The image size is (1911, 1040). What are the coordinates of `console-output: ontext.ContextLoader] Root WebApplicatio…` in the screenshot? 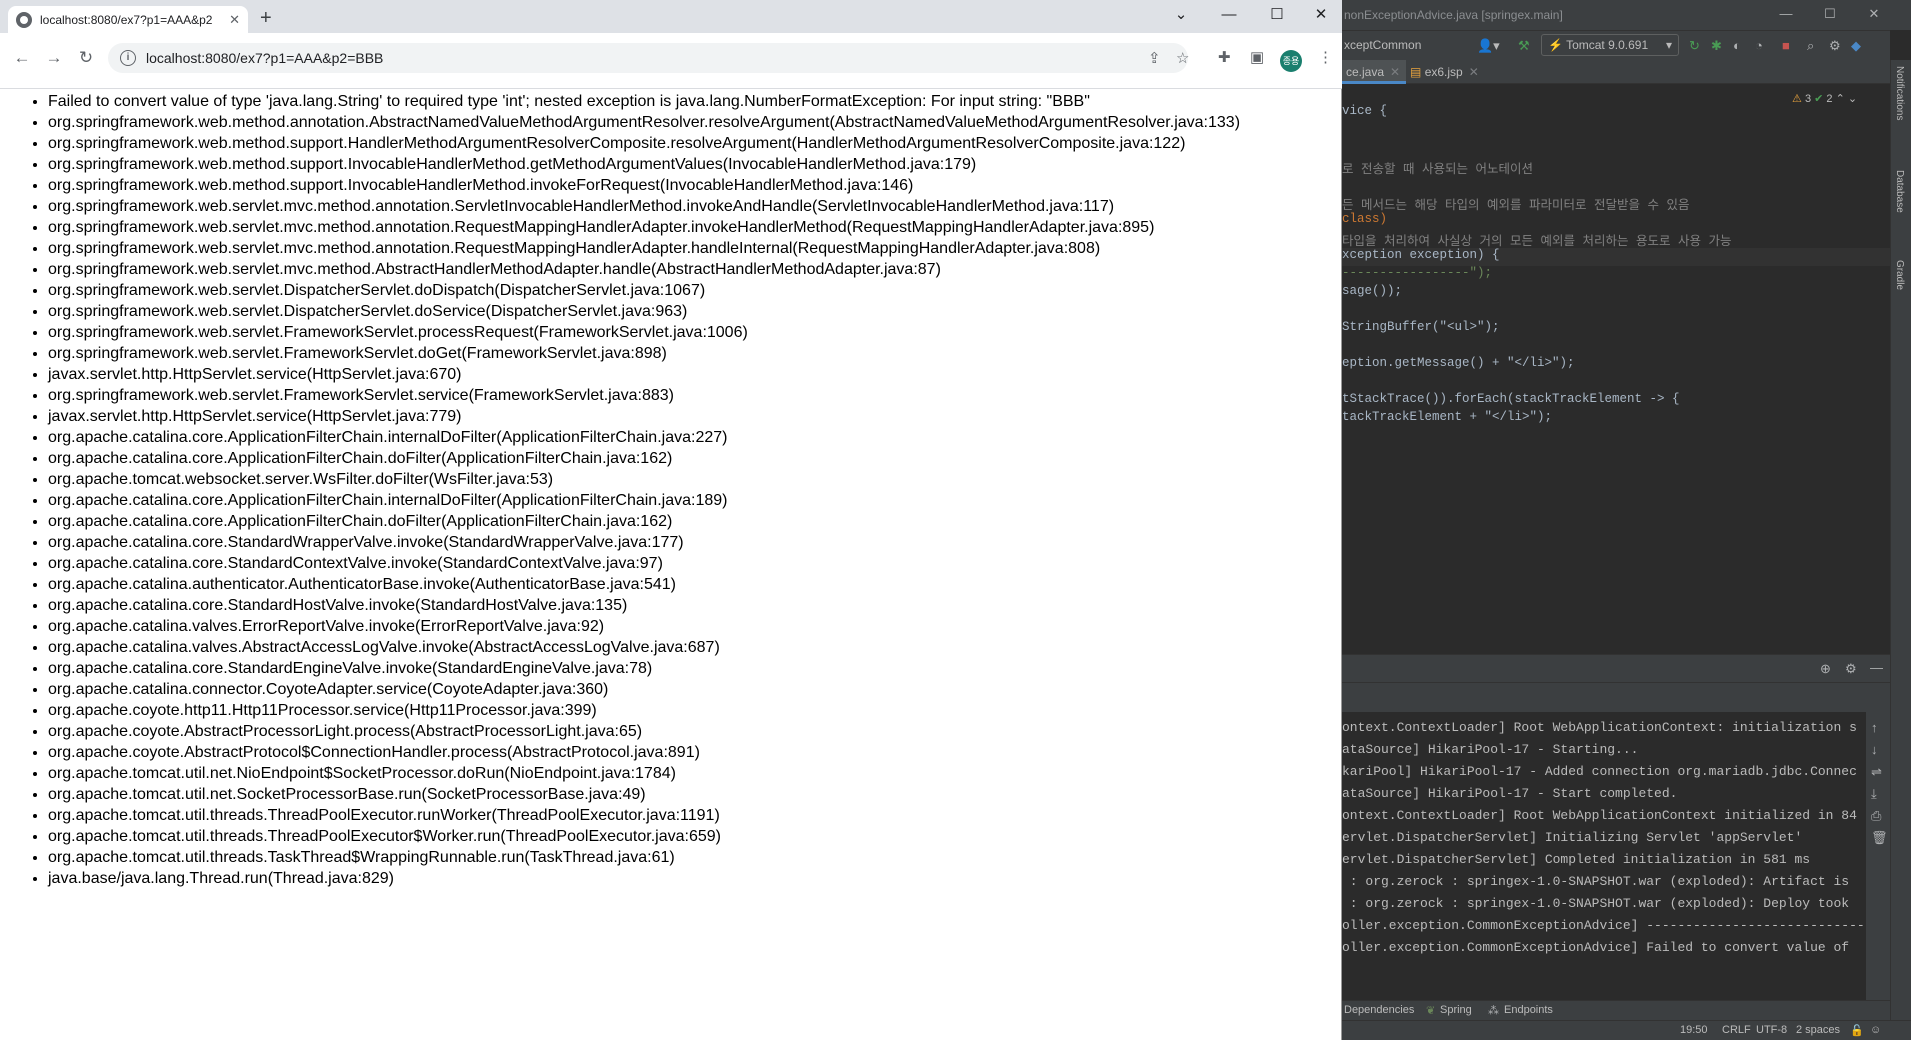 It's located at (1604, 856).